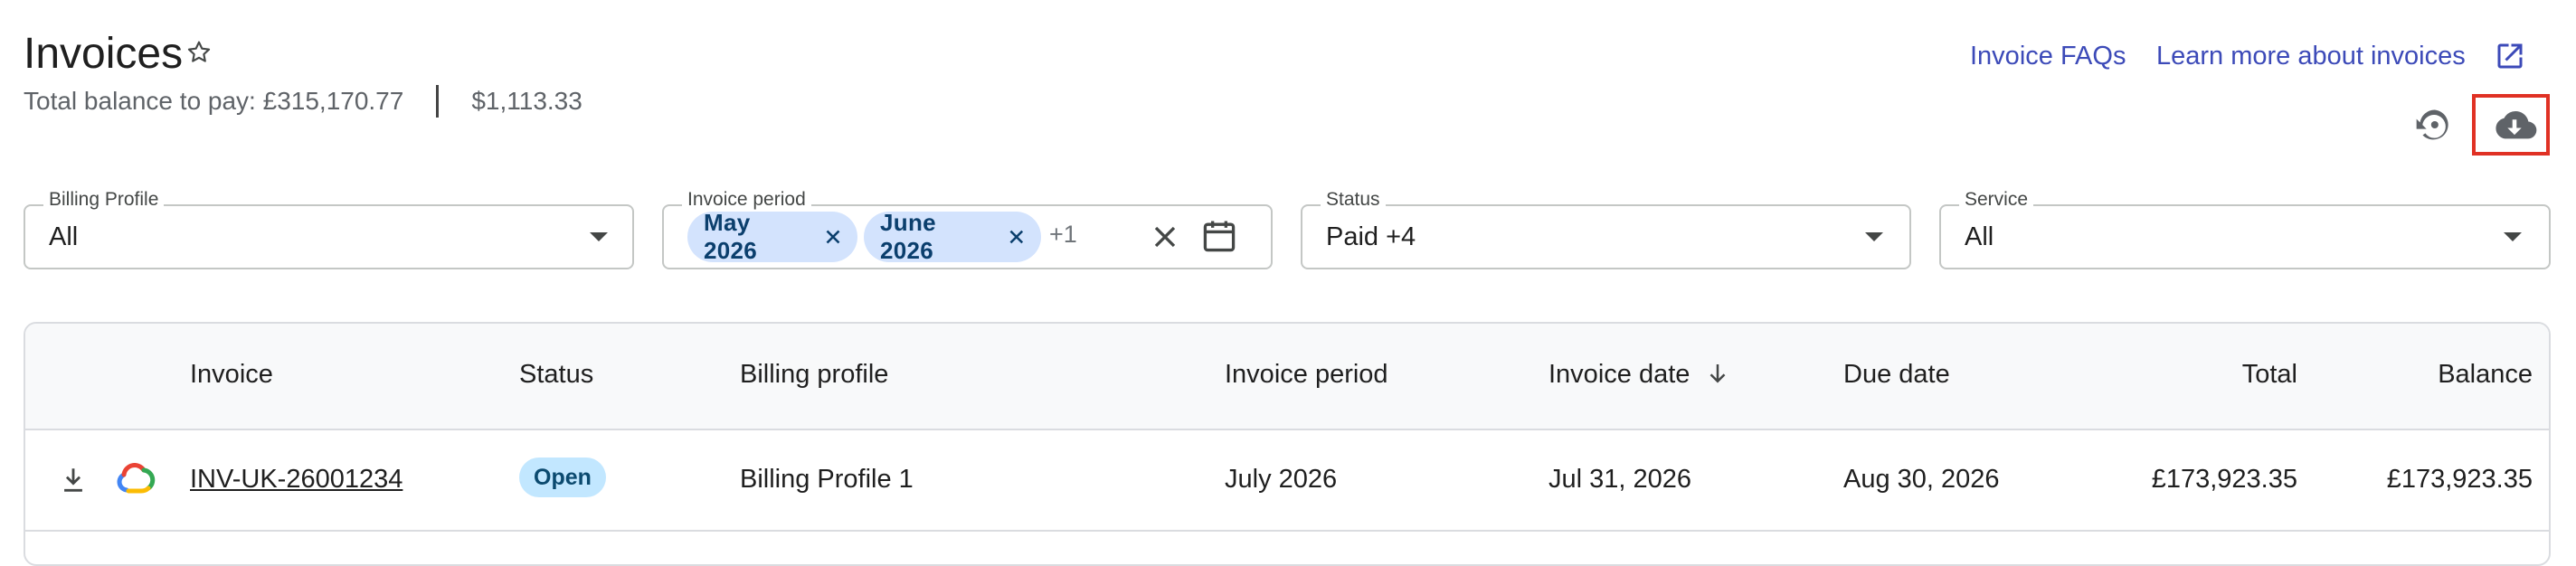 This screenshot has width=2576, height=566. I want to click on invoice-number-link: INV-UK-26001234, so click(296, 479).